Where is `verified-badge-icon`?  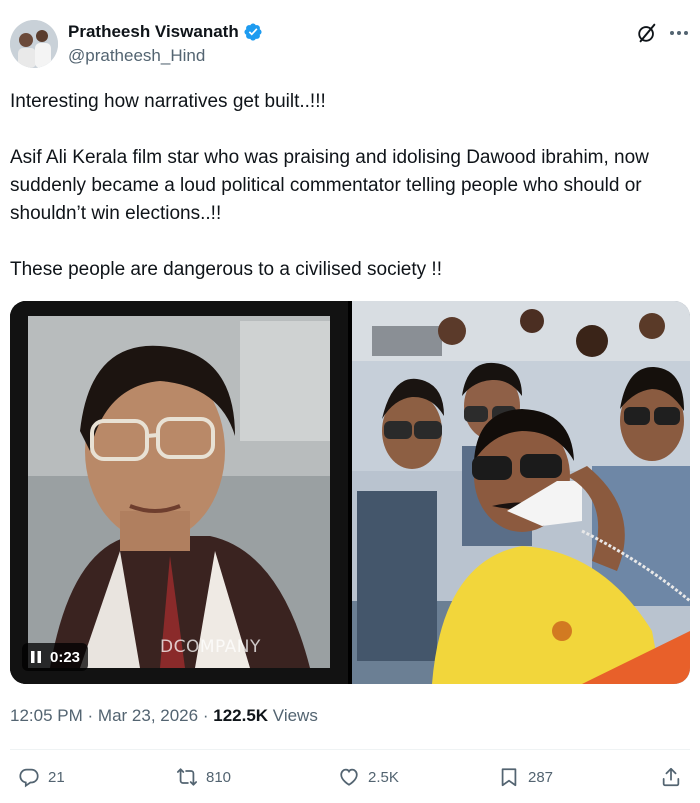
verified-badge-icon is located at coordinates (253, 32).